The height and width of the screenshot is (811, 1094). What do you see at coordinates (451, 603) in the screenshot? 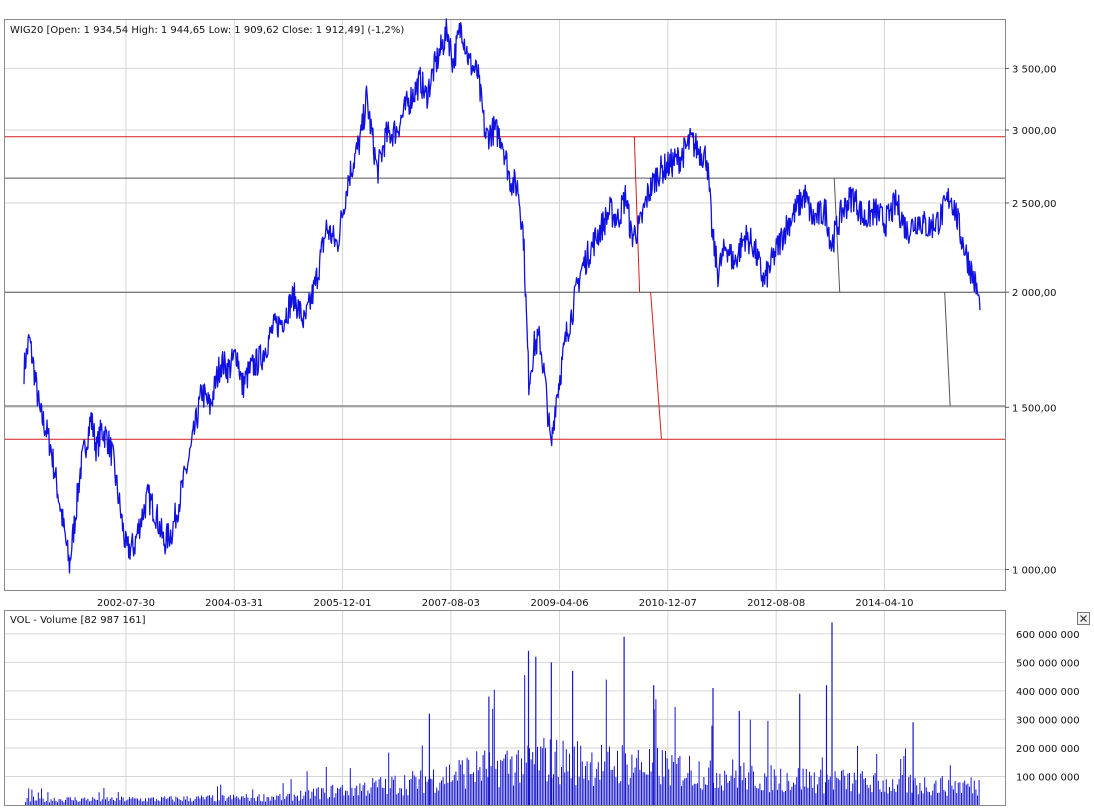
I see `price-x-tick-label: 2007-08-03` at bounding box center [451, 603].